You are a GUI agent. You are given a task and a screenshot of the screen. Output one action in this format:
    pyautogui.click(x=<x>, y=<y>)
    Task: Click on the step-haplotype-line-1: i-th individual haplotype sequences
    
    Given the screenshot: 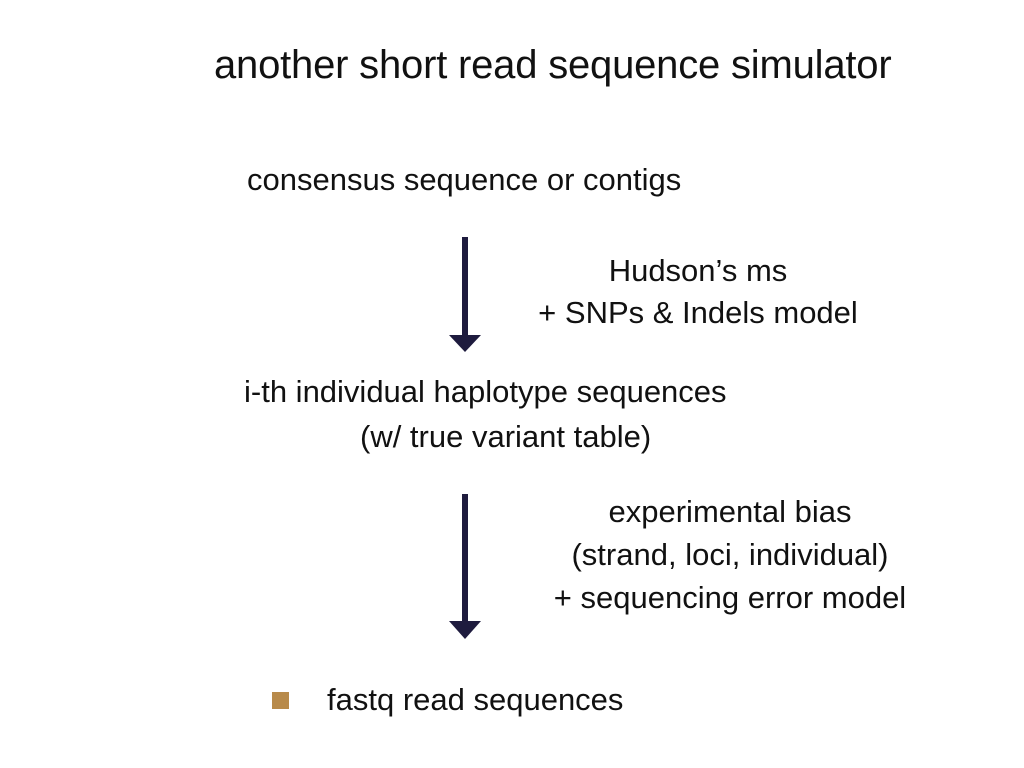 What is the action you would take?
    pyautogui.click(x=485, y=391)
    